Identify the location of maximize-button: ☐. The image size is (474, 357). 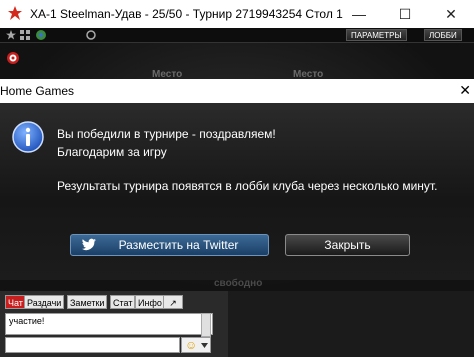
(405, 14).